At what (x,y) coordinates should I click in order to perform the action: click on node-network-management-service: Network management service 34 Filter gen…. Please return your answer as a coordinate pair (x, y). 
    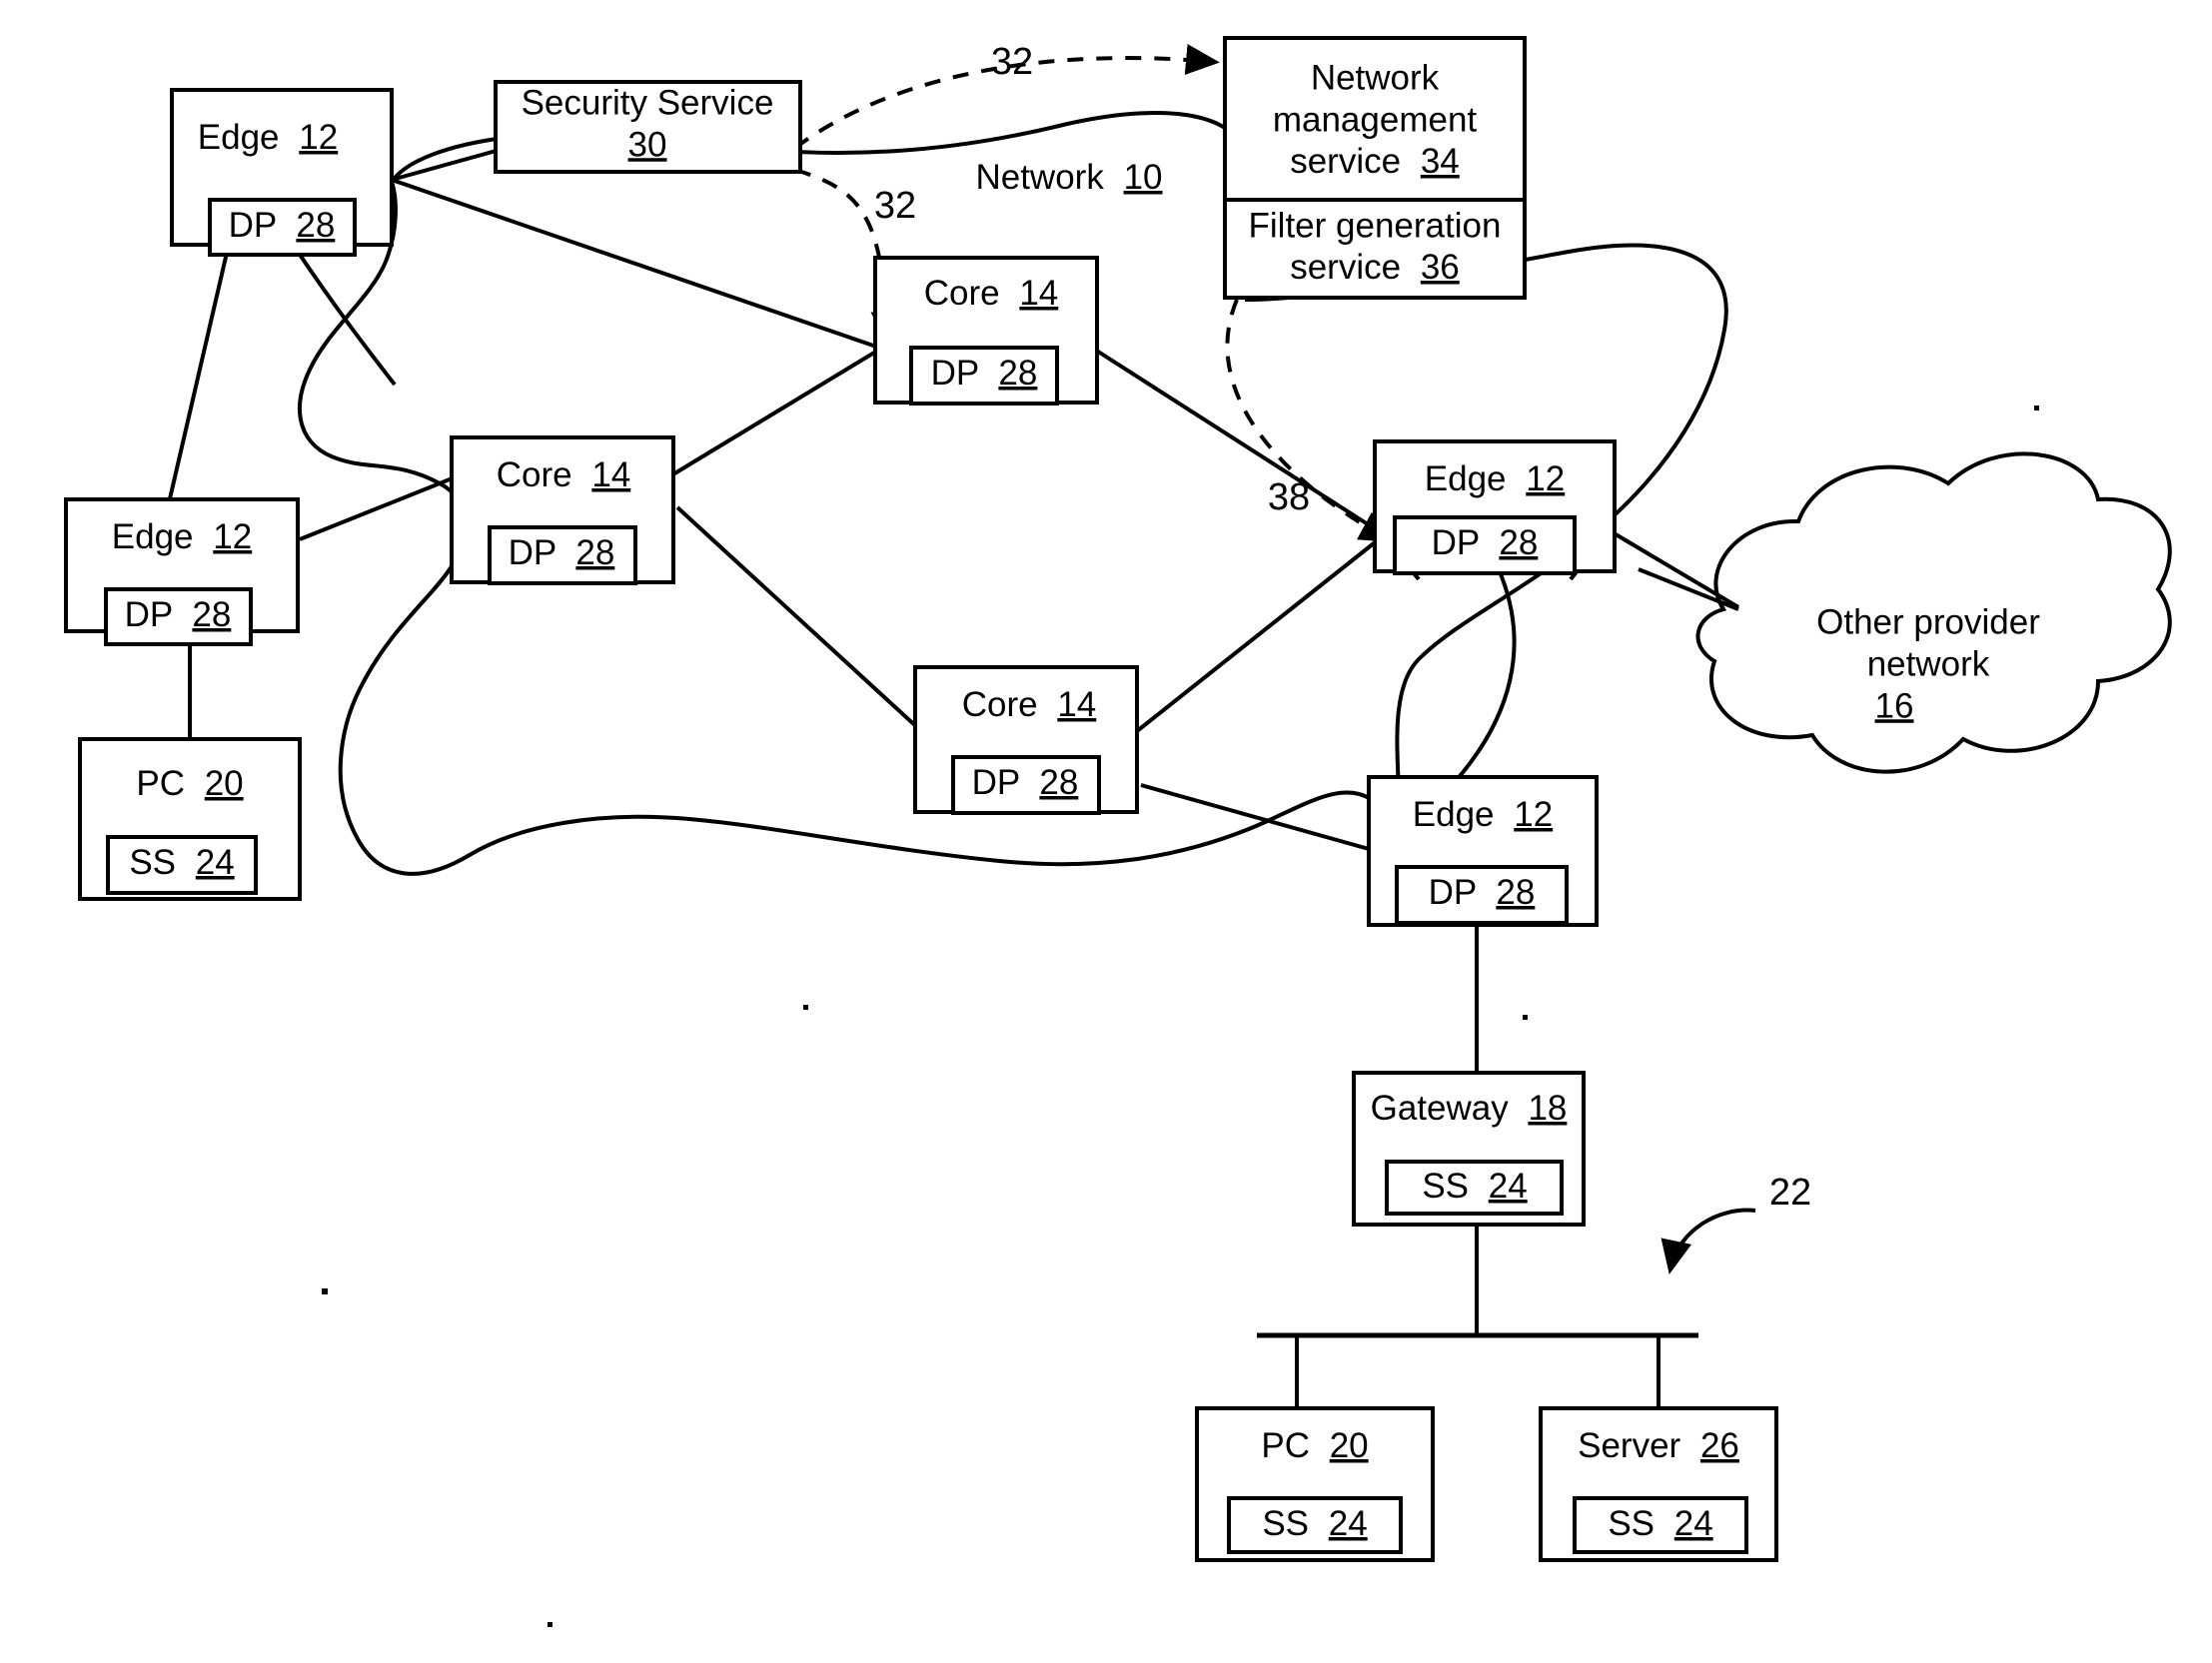
    Looking at the image, I should click on (1375, 168).